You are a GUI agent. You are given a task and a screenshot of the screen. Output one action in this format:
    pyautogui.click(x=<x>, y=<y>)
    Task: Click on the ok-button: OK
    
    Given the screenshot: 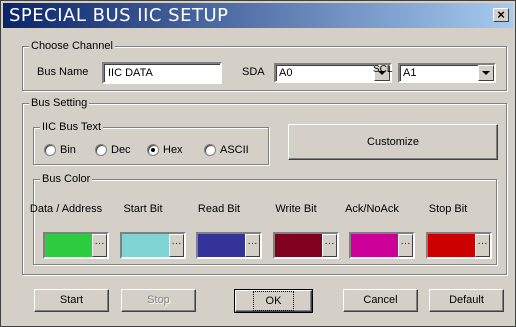 What is the action you would take?
    pyautogui.click(x=273, y=301)
    